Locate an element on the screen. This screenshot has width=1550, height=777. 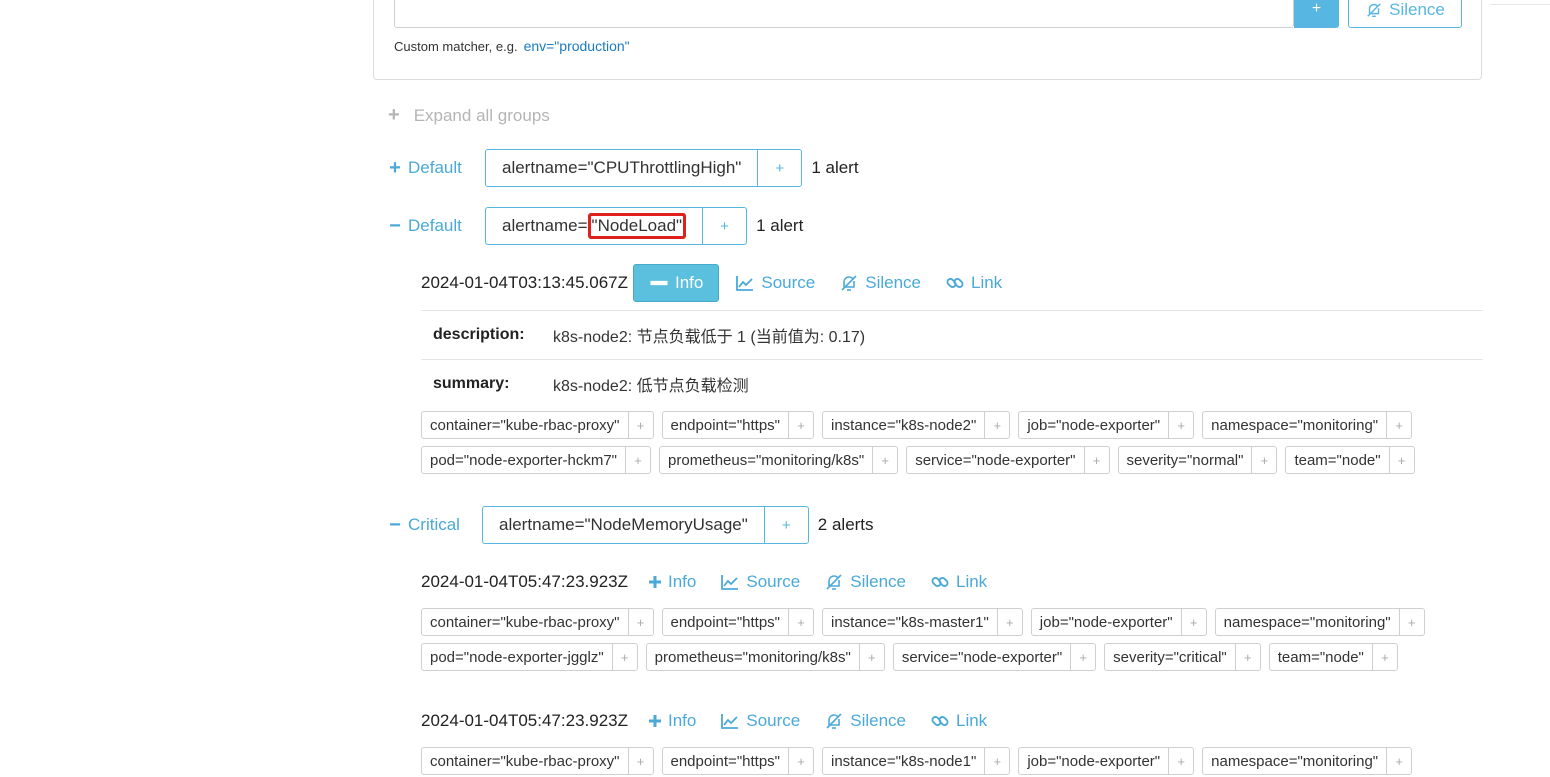
group-toggle: + Default is located at coordinates (436, 168).